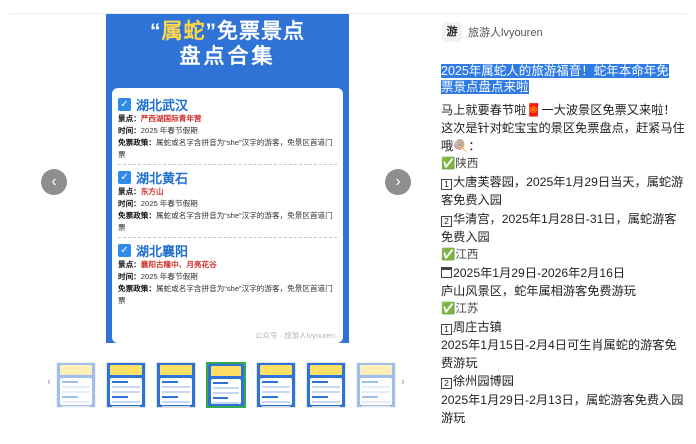 The height and width of the screenshot is (444, 696). I want to click on post-title-text: 2025年属蛇人的旅游福音！蛇年本命年免票景点盘点来啦, so click(555, 79).